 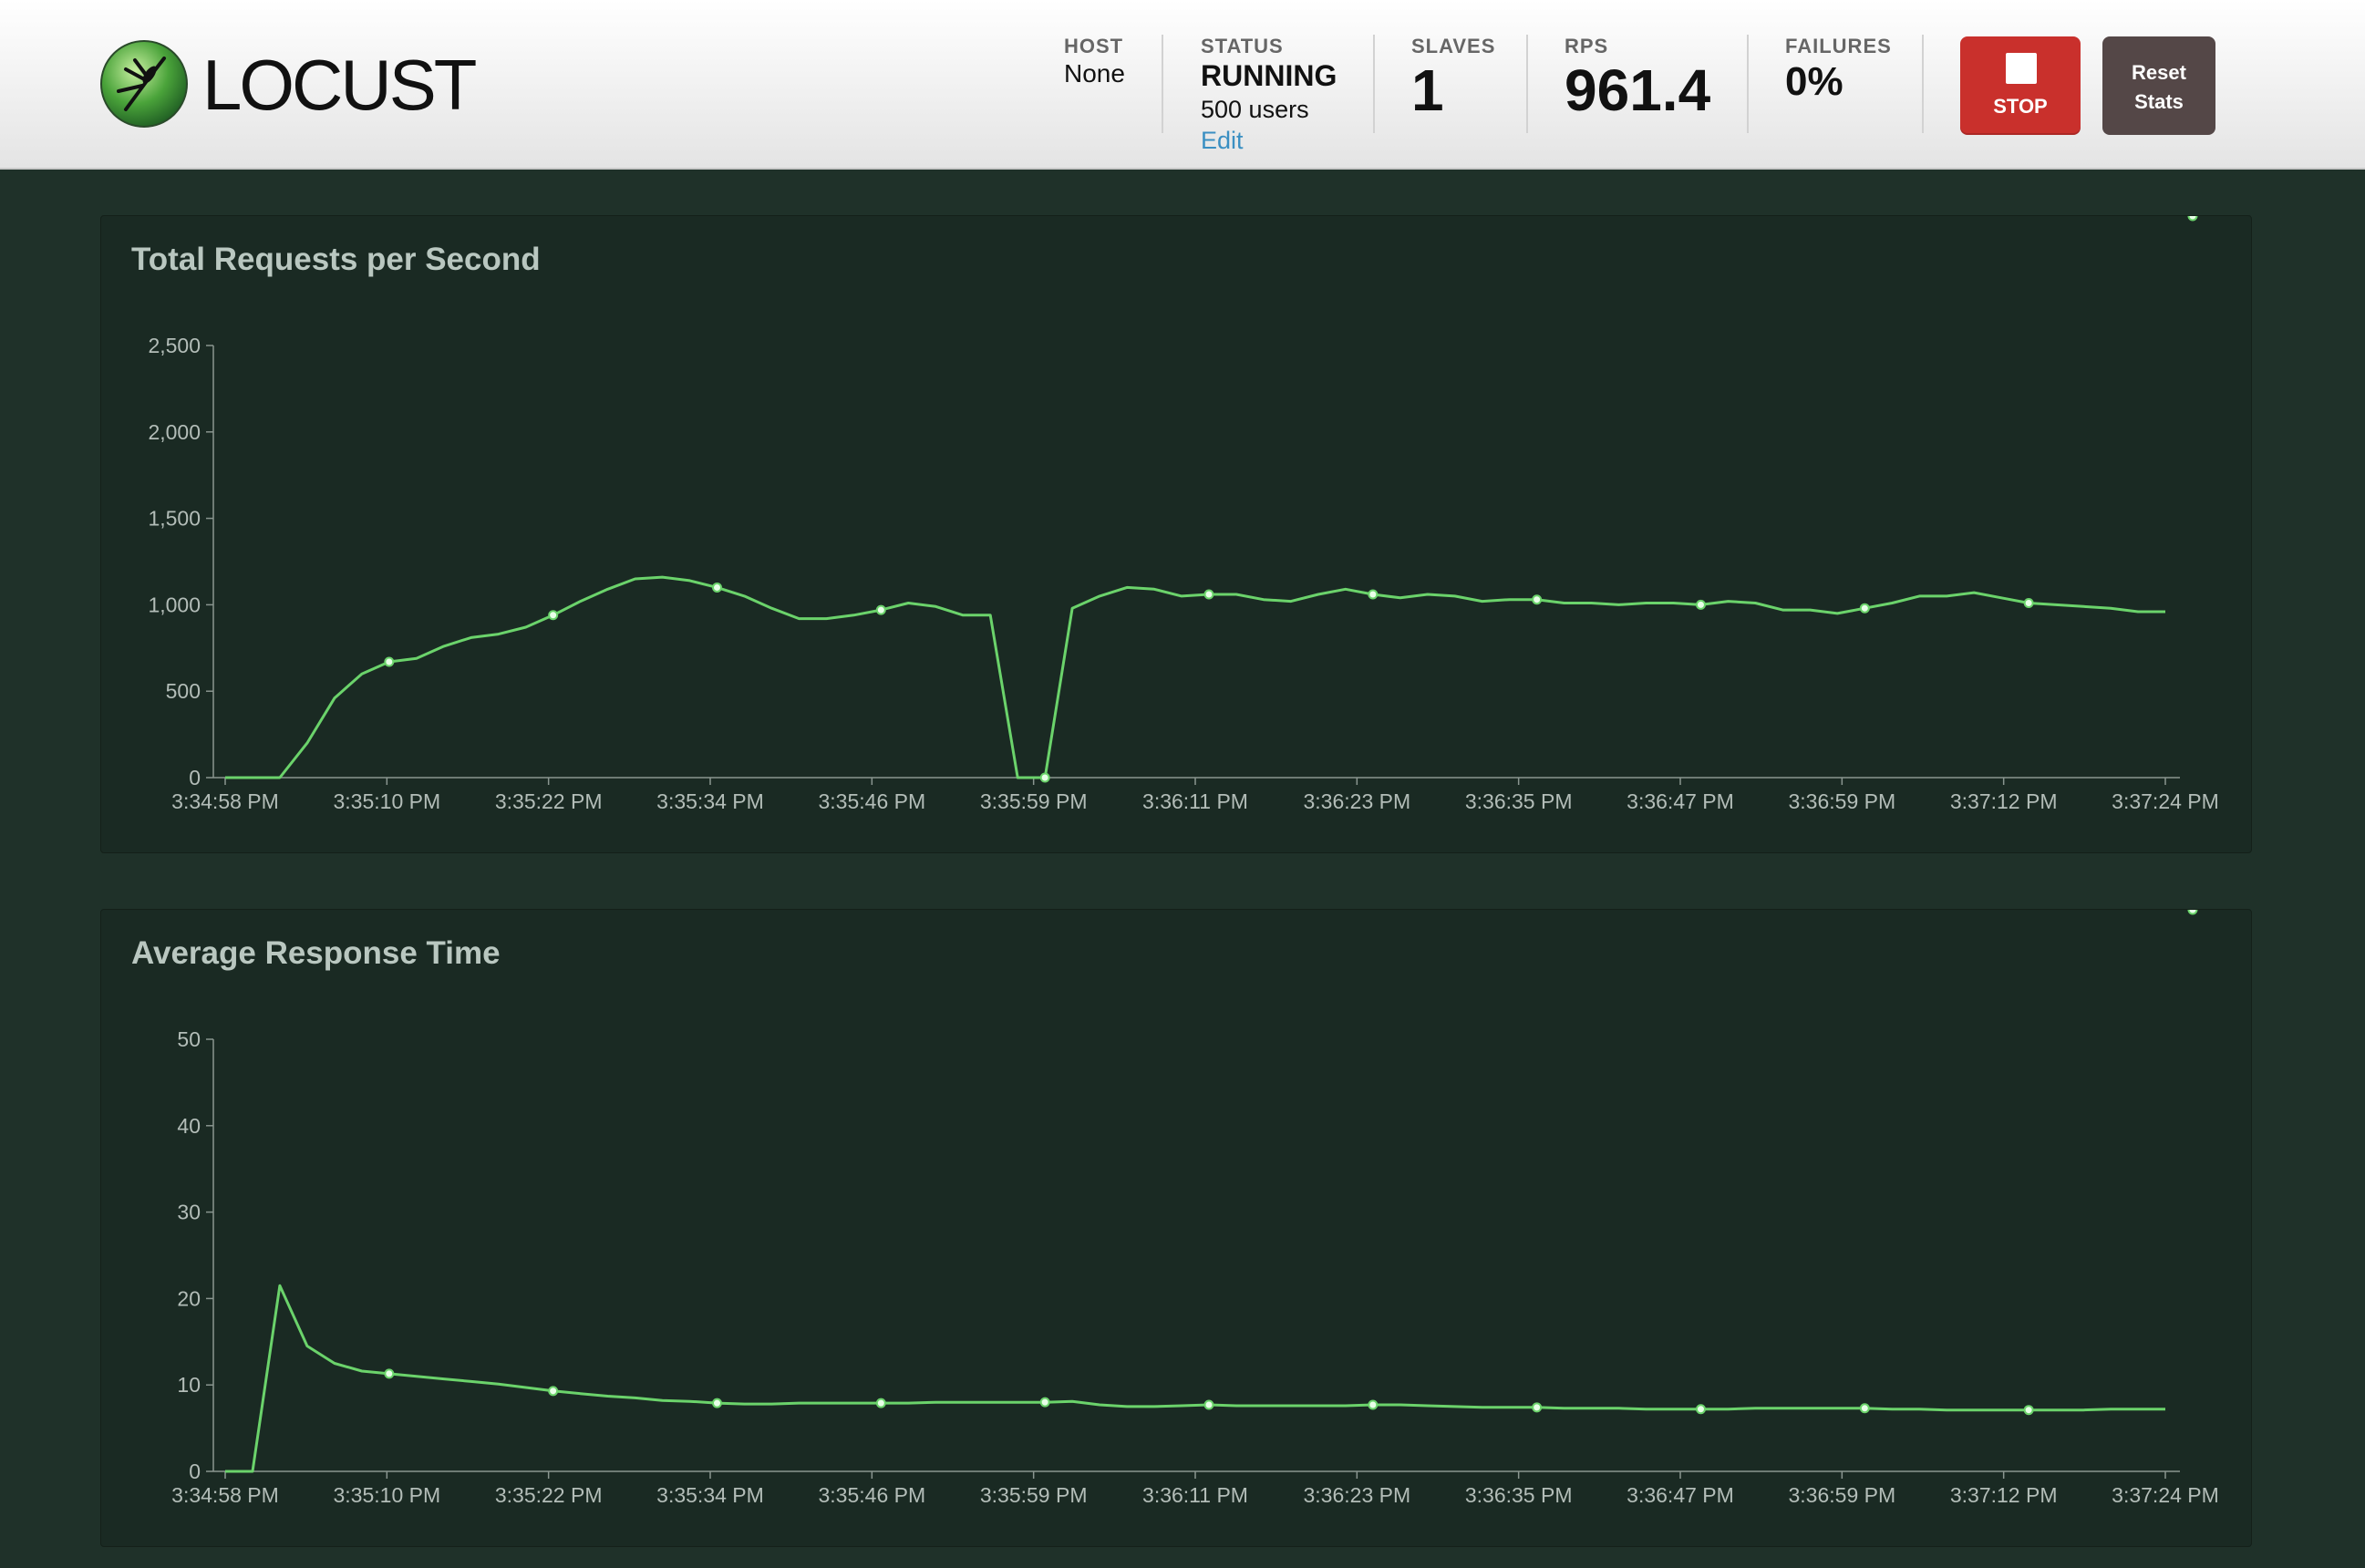 What do you see at coordinates (2159, 72) in the screenshot?
I see `reset-label-line1: Reset` at bounding box center [2159, 72].